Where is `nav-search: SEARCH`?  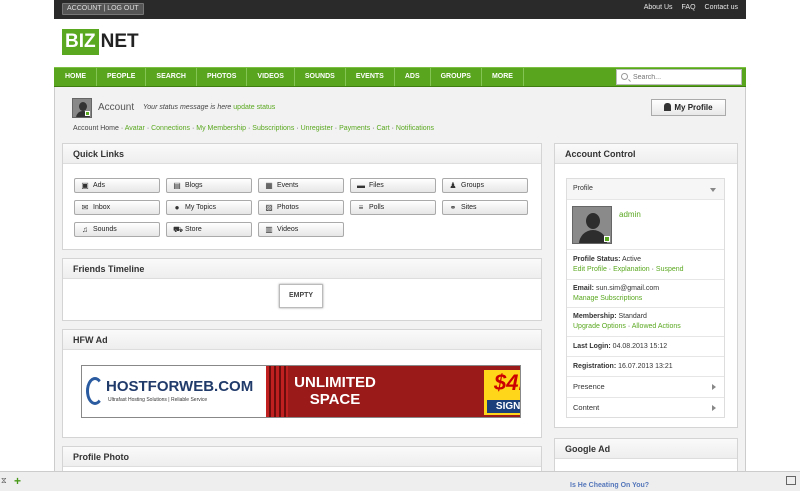
nav-search: SEARCH is located at coordinates (171, 77).